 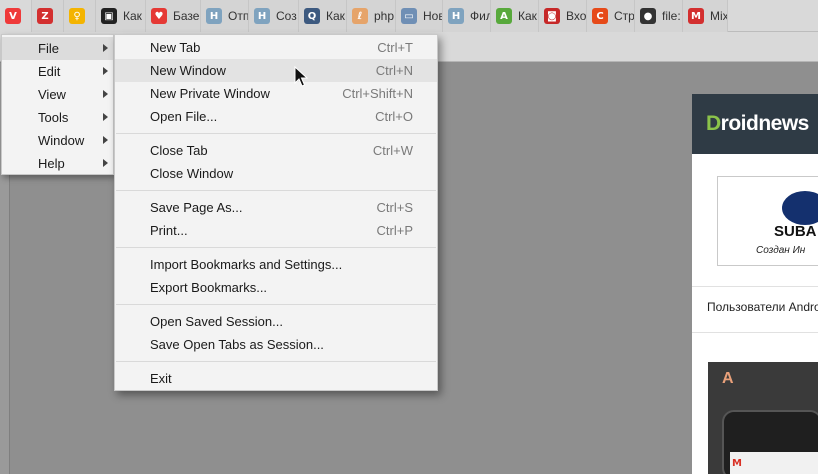 What do you see at coordinates (276, 70) in the screenshot?
I see `file-menu-item: New Window Ctrl+N` at bounding box center [276, 70].